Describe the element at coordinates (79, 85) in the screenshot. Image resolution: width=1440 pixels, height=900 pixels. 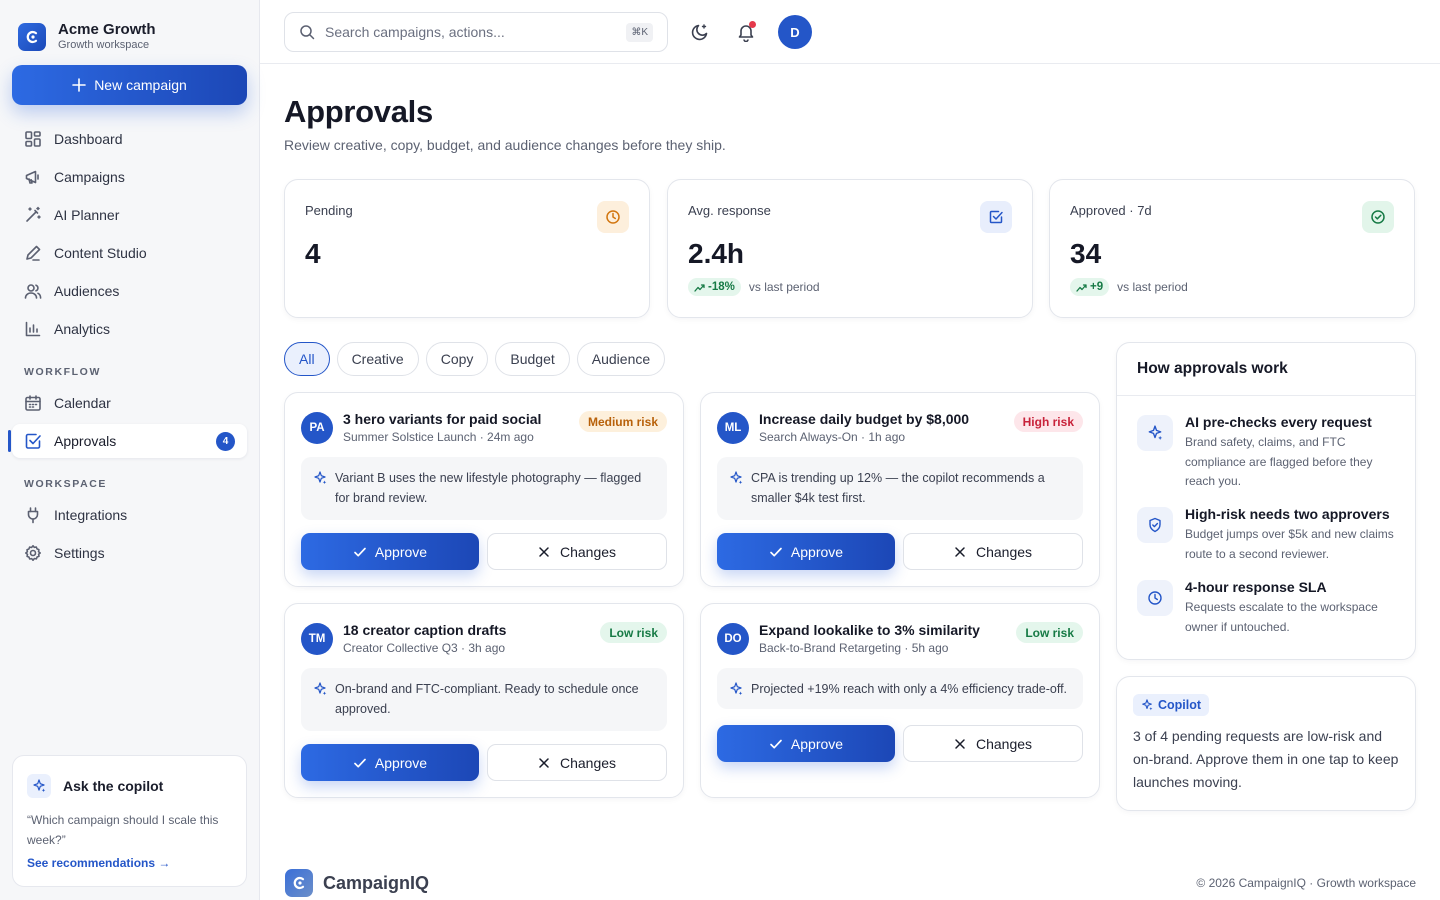
I see `plus-icon` at that location.